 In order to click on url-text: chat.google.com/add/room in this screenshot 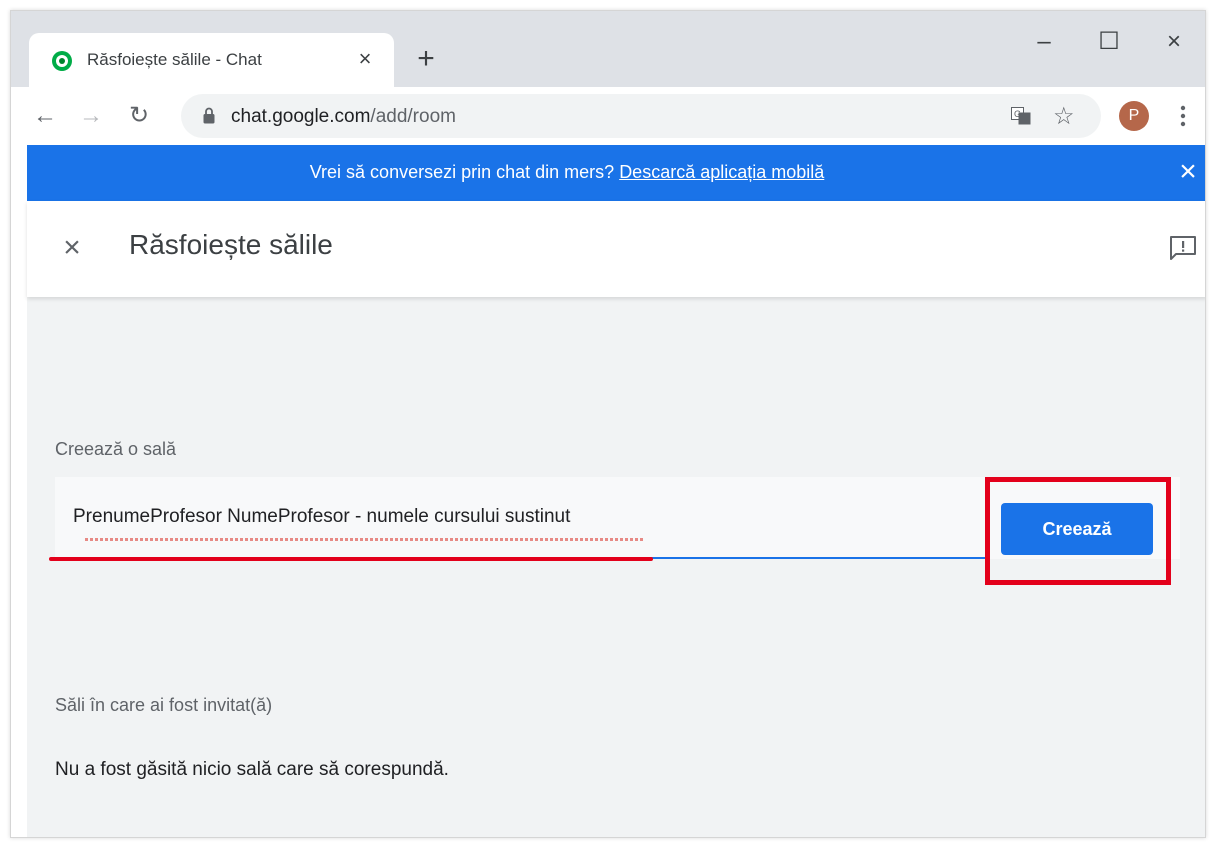, I will do `click(343, 117)`.